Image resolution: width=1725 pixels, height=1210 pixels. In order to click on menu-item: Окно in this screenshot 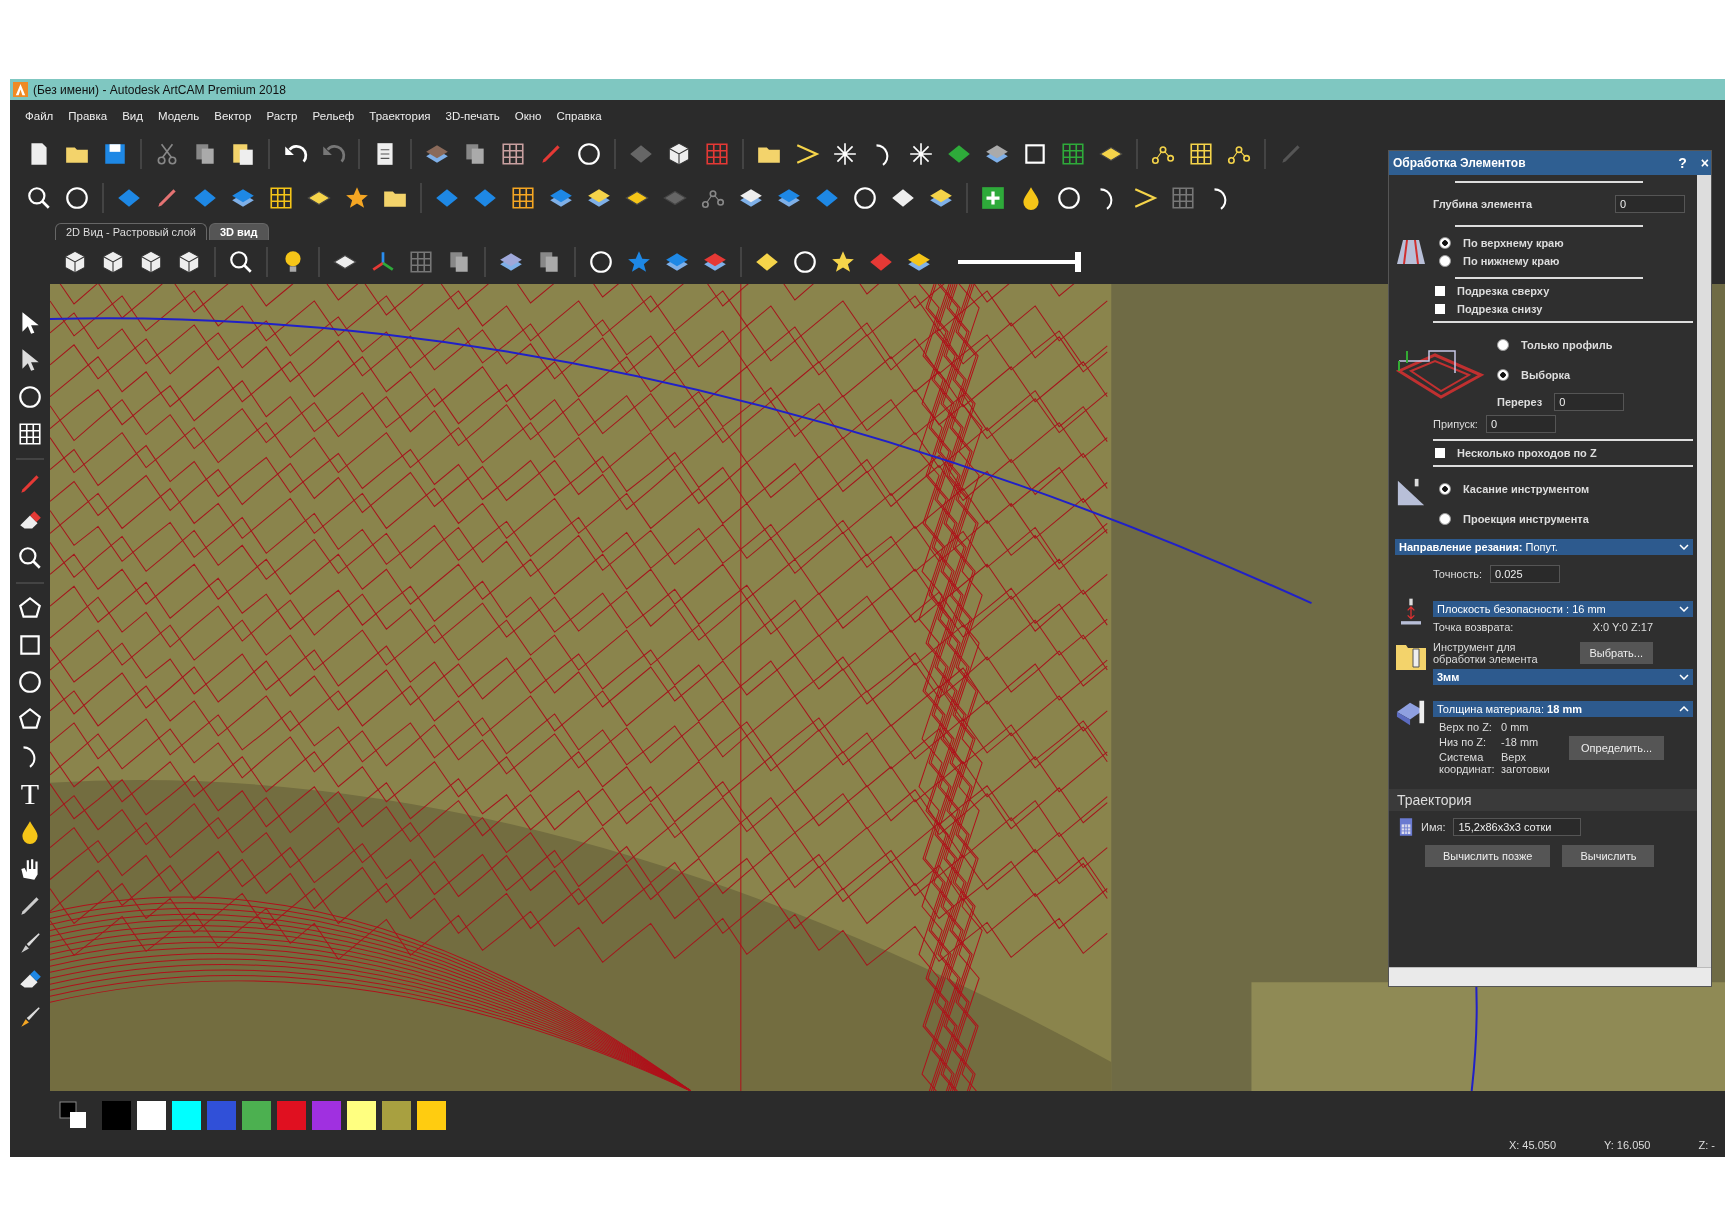, I will do `click(528, 116)`.